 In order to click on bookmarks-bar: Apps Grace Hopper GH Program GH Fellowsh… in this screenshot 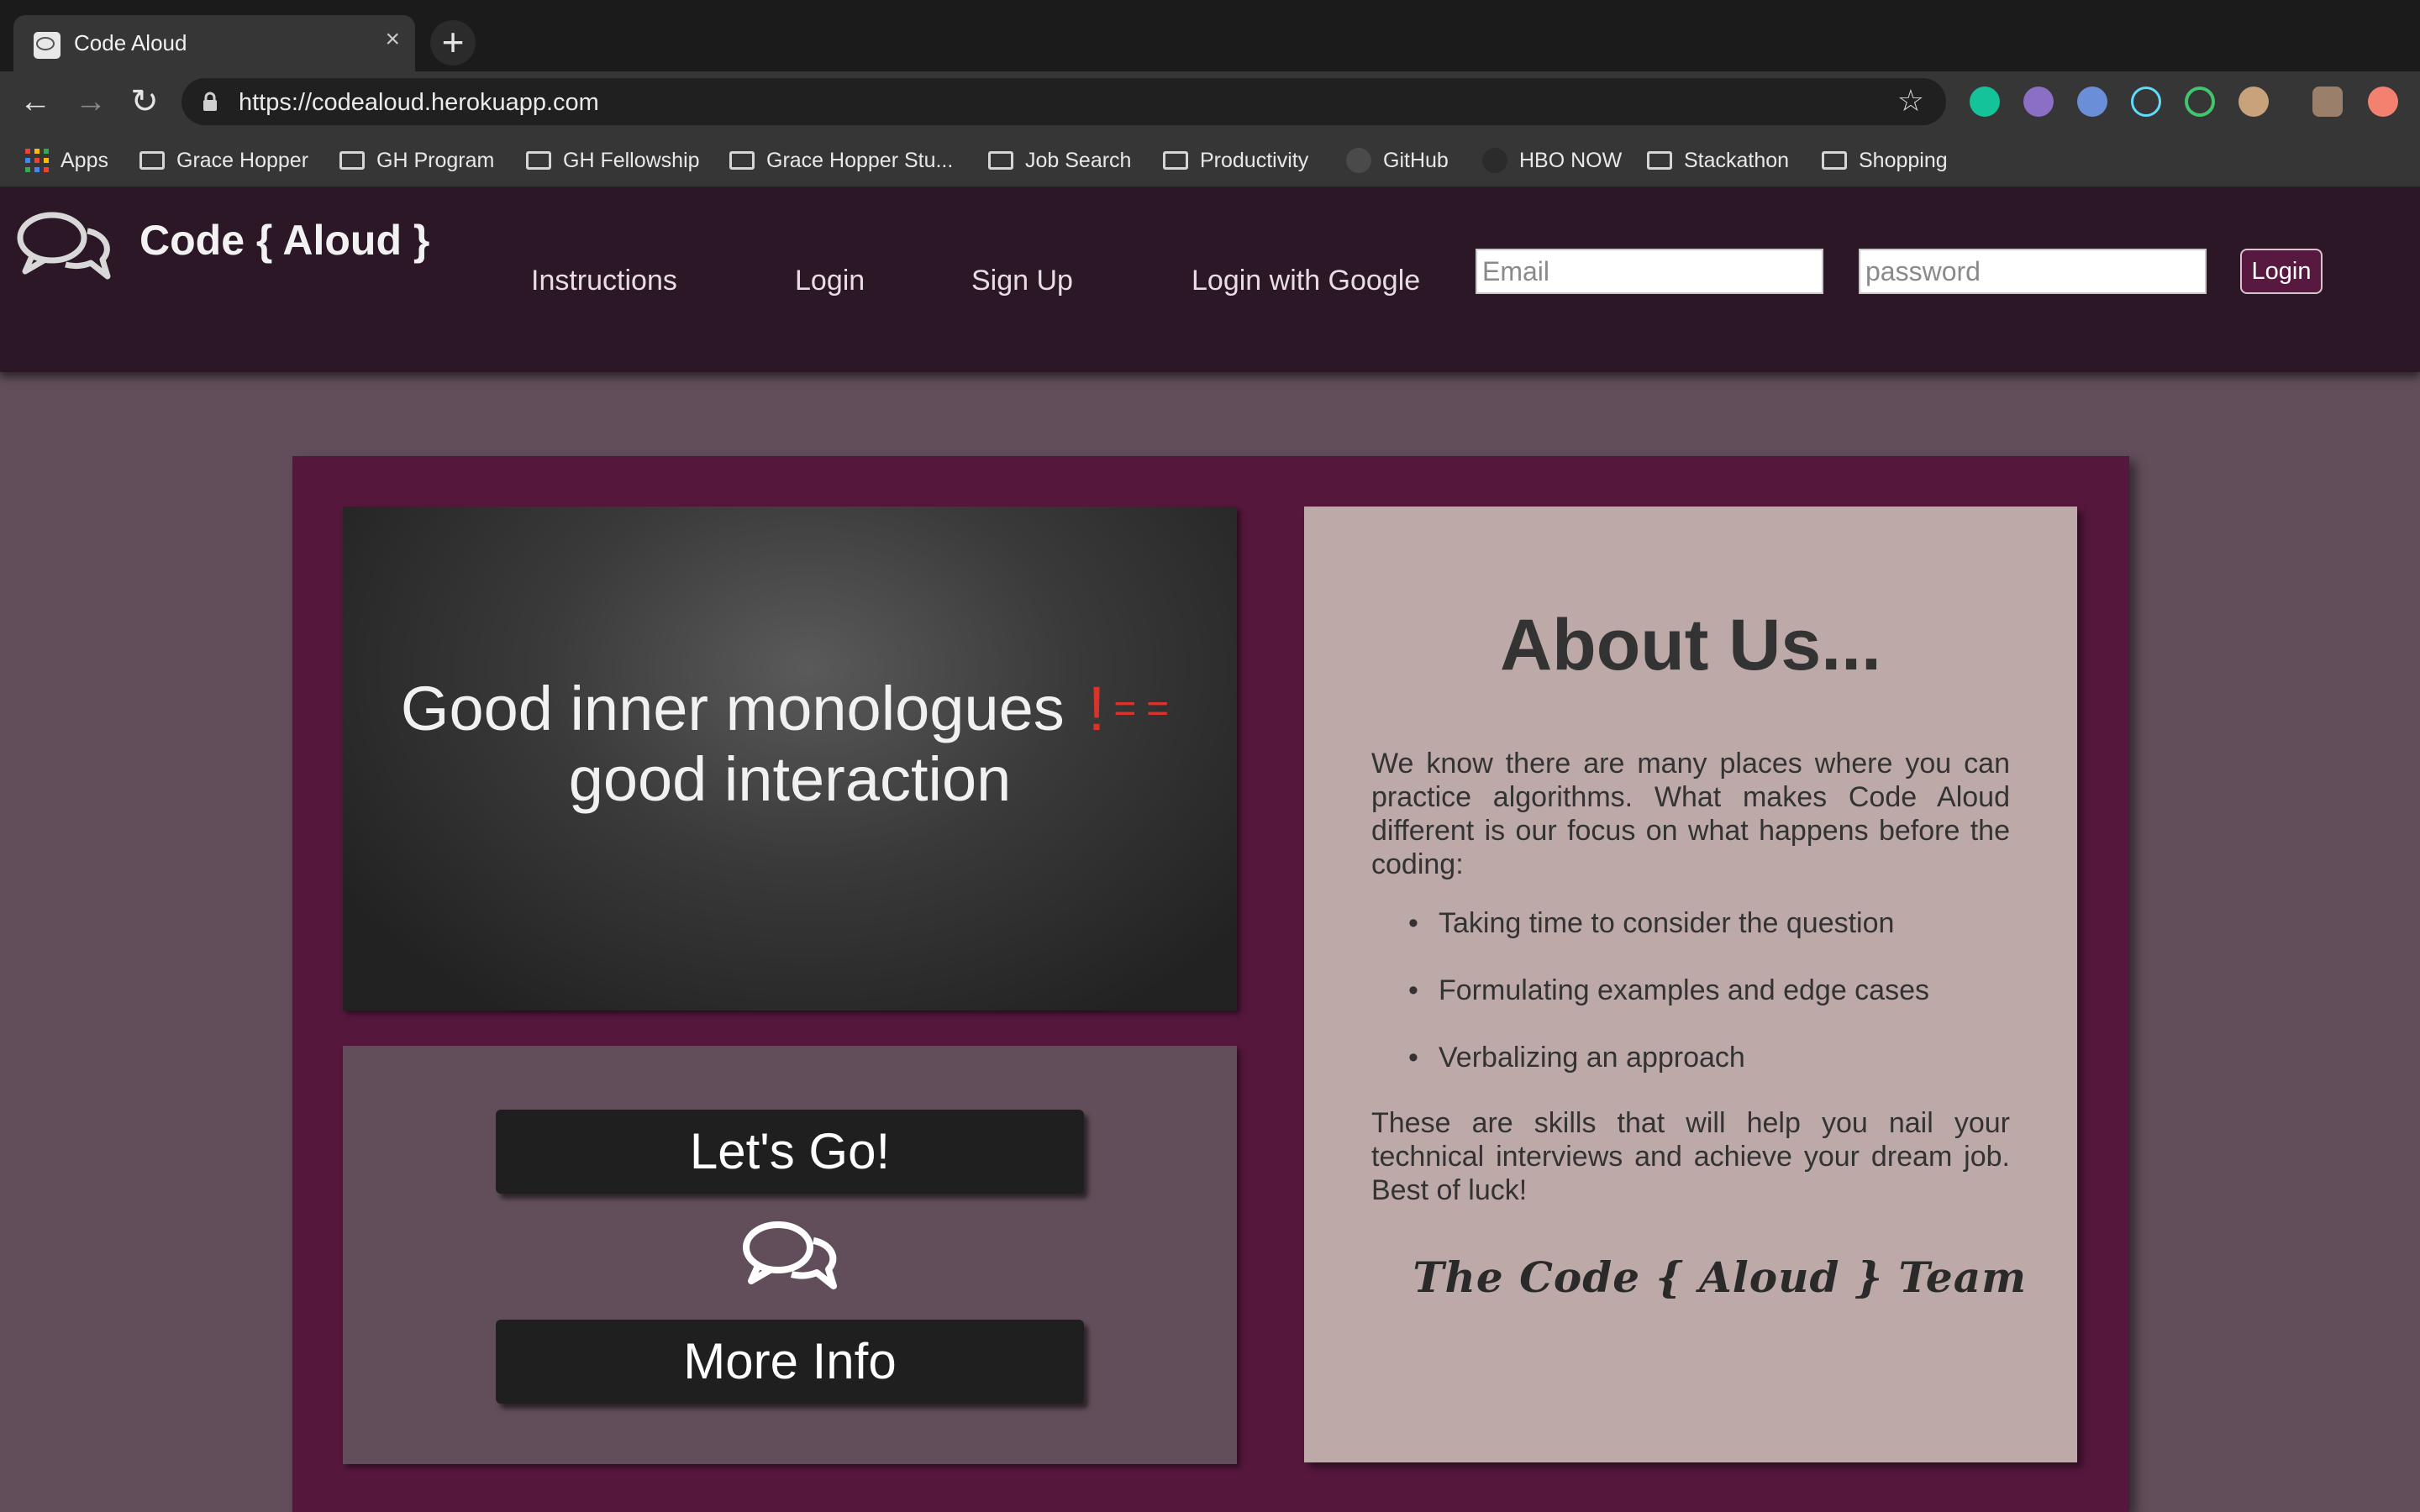, I will do `click(1210, 159)`.